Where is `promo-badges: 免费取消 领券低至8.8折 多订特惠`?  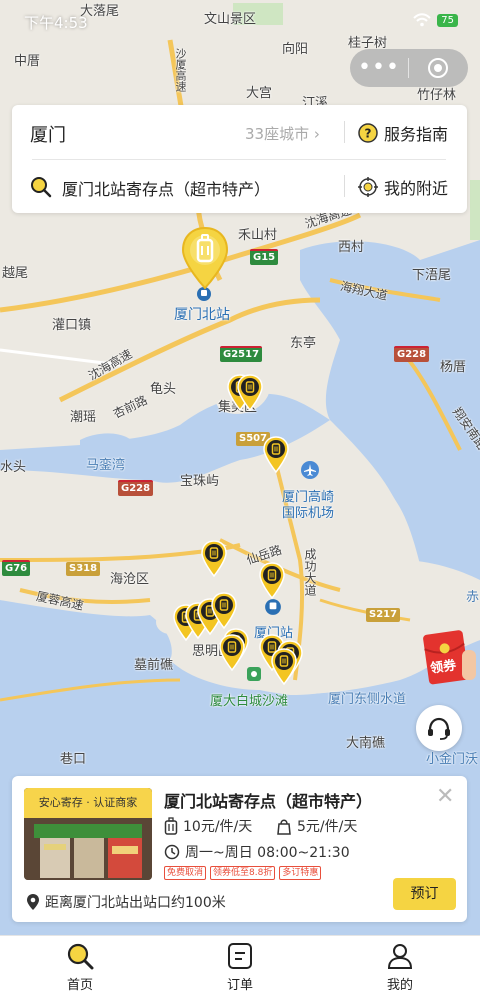 promo-badges: 免费取消 领券低至8.8折 多订特惠 is located at coordinates (243, 873).